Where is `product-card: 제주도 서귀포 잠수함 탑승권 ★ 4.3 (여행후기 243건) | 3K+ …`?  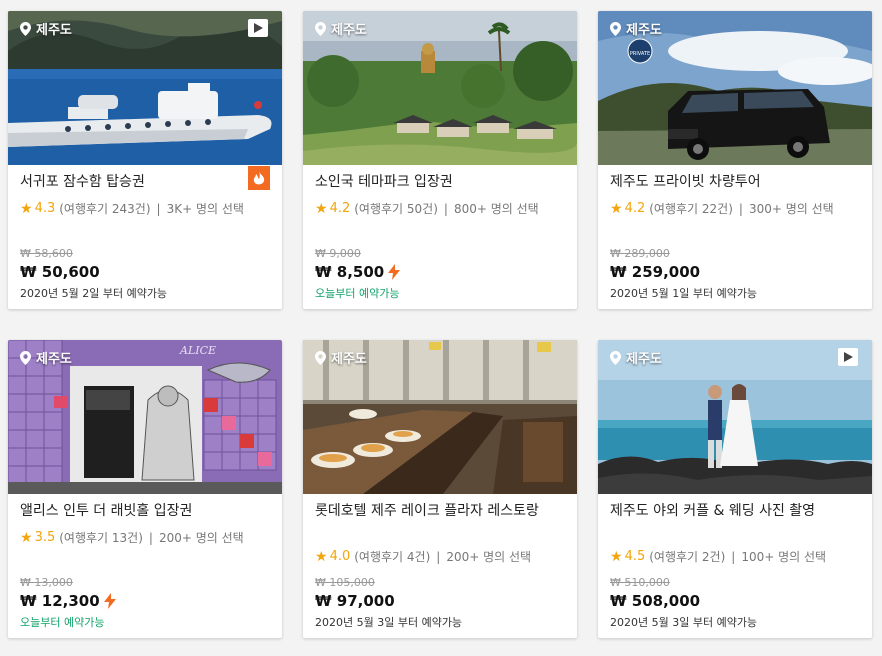 product-card: 제주도 서귀포 잠수함 탑승권 ★ 4.3 (여행후기 243건) | 3K+ … is located at coordinates (145, 160).